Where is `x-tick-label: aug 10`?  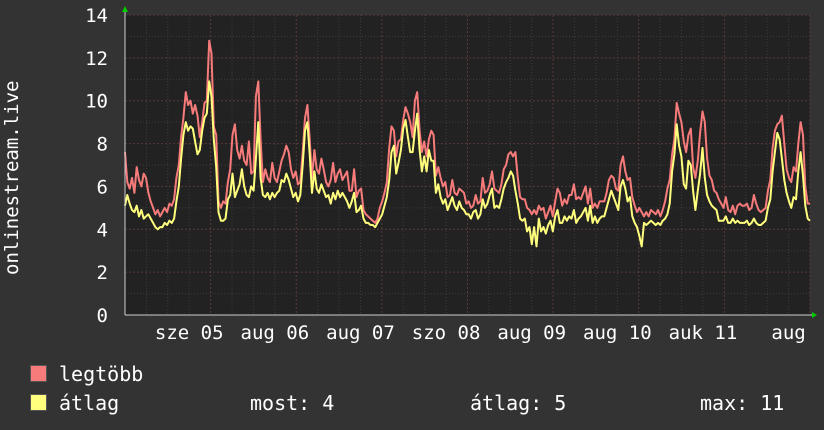 x-tick-label: aug 10 is located at coordinates (617, 333).